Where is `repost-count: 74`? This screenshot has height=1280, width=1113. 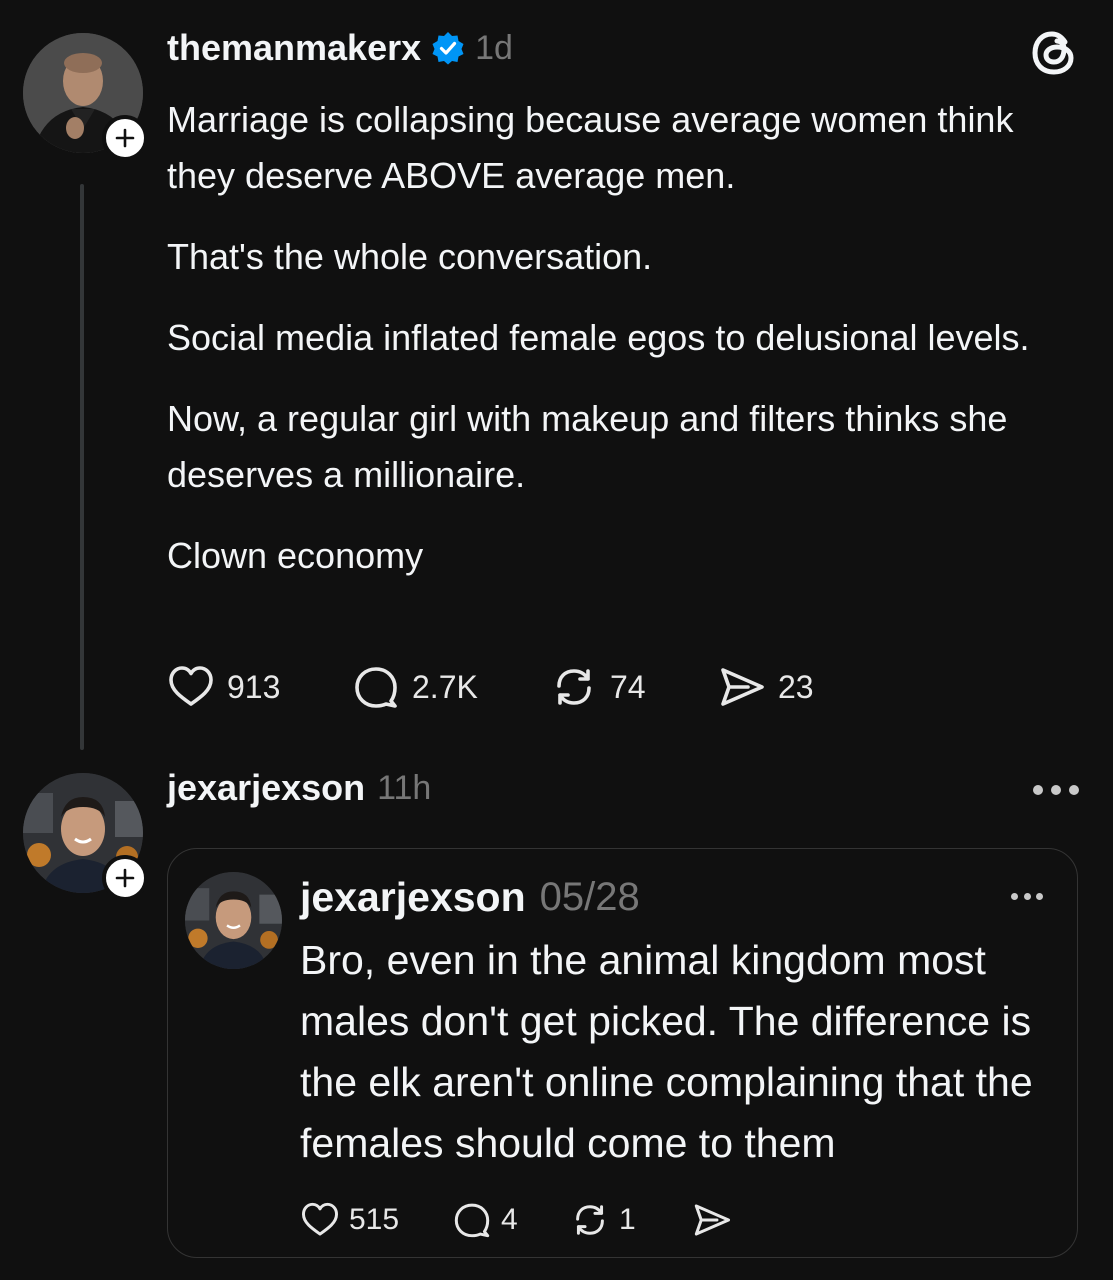 repost-count: 74 is located at coordinates (628, 686).